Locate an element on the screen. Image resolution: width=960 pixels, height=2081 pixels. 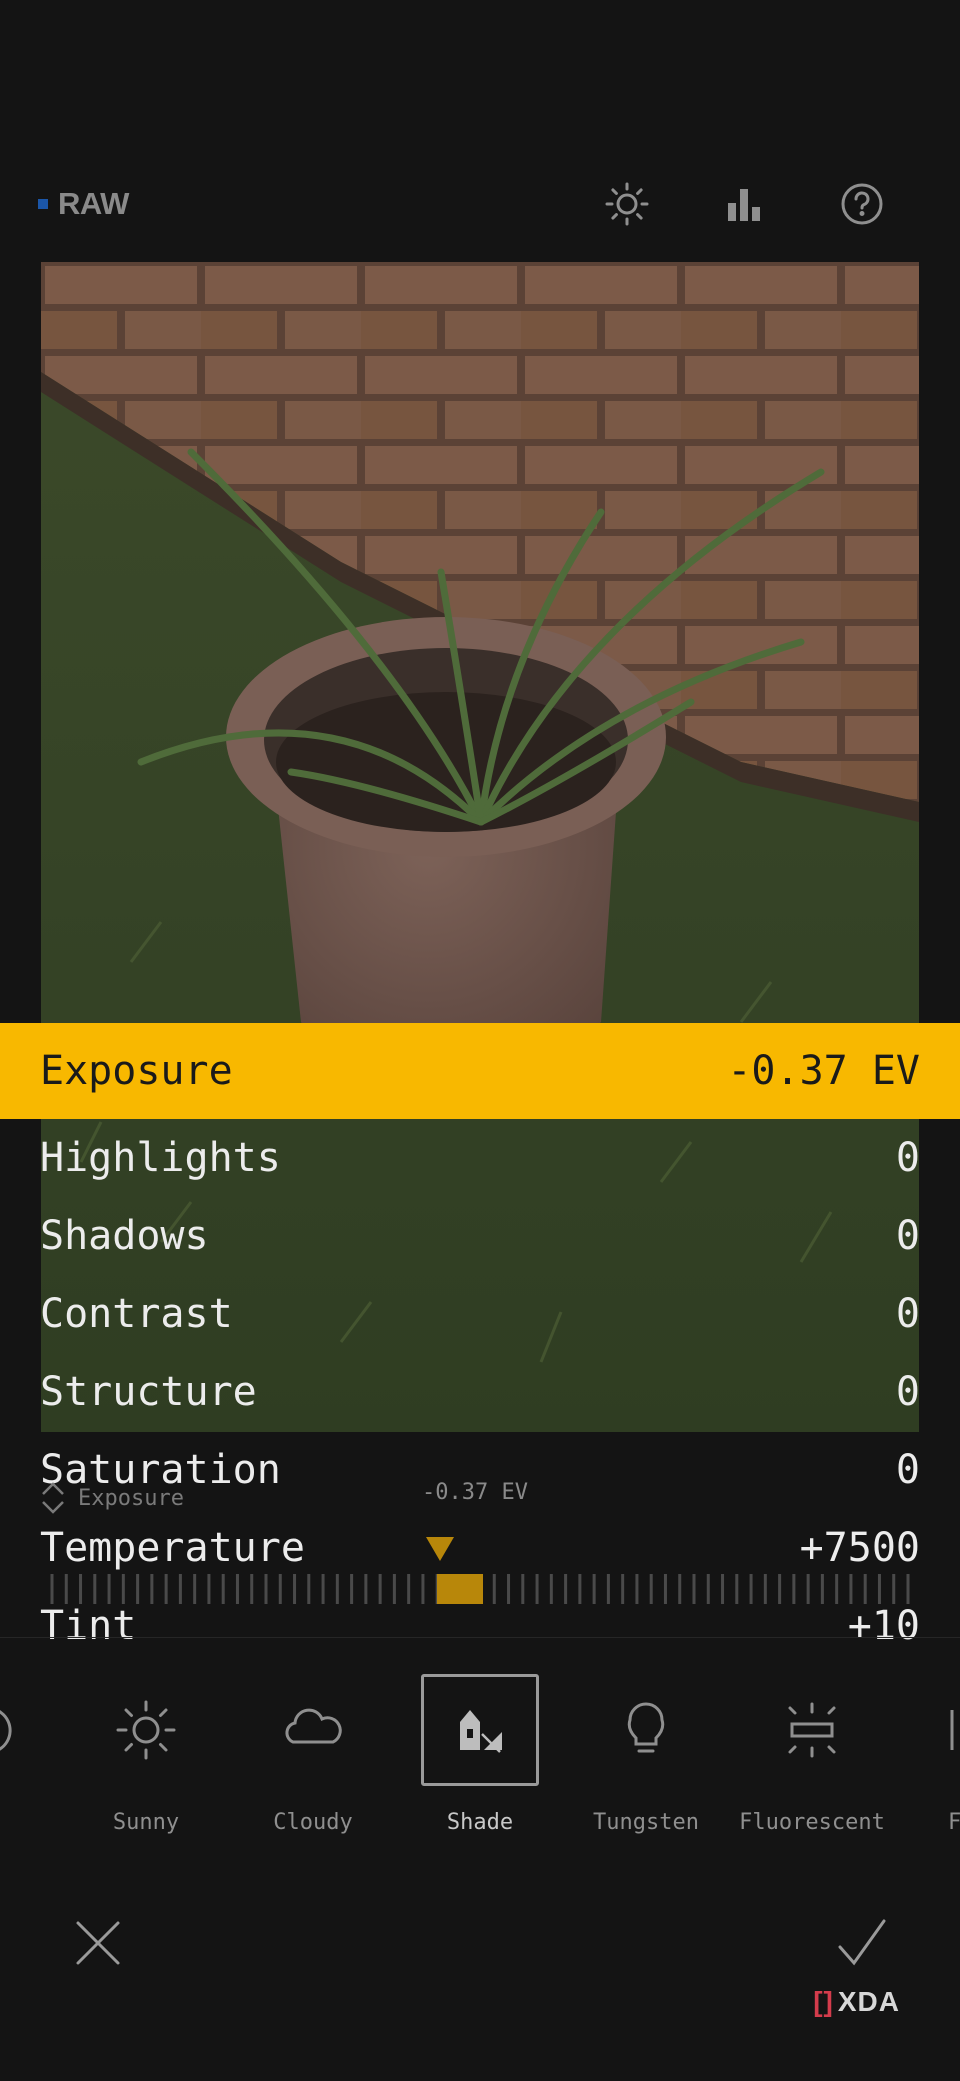
preset-tungsten: Tungsten is located at coordinates (646, 1759).